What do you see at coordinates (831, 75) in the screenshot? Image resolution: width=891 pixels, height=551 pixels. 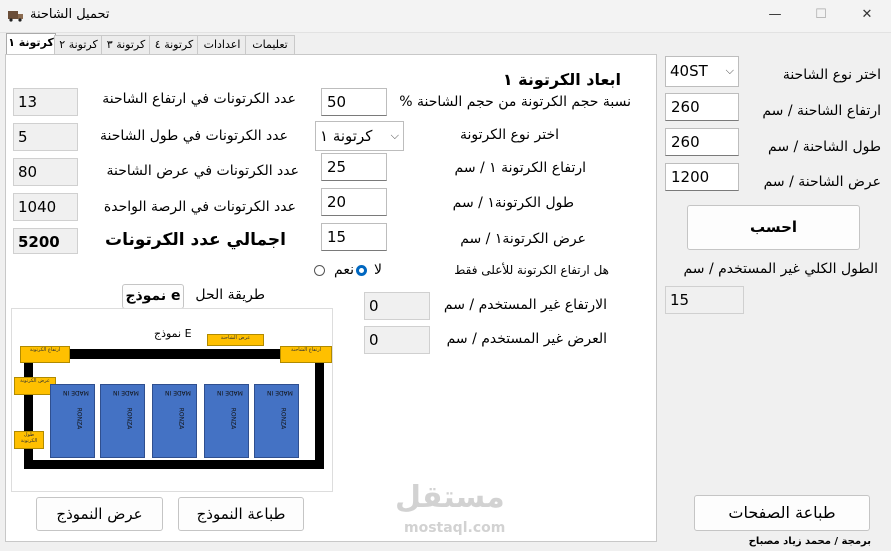 I see `truck-type-label: اختر نوع الشاحنة` at bounding box center [831, 75].